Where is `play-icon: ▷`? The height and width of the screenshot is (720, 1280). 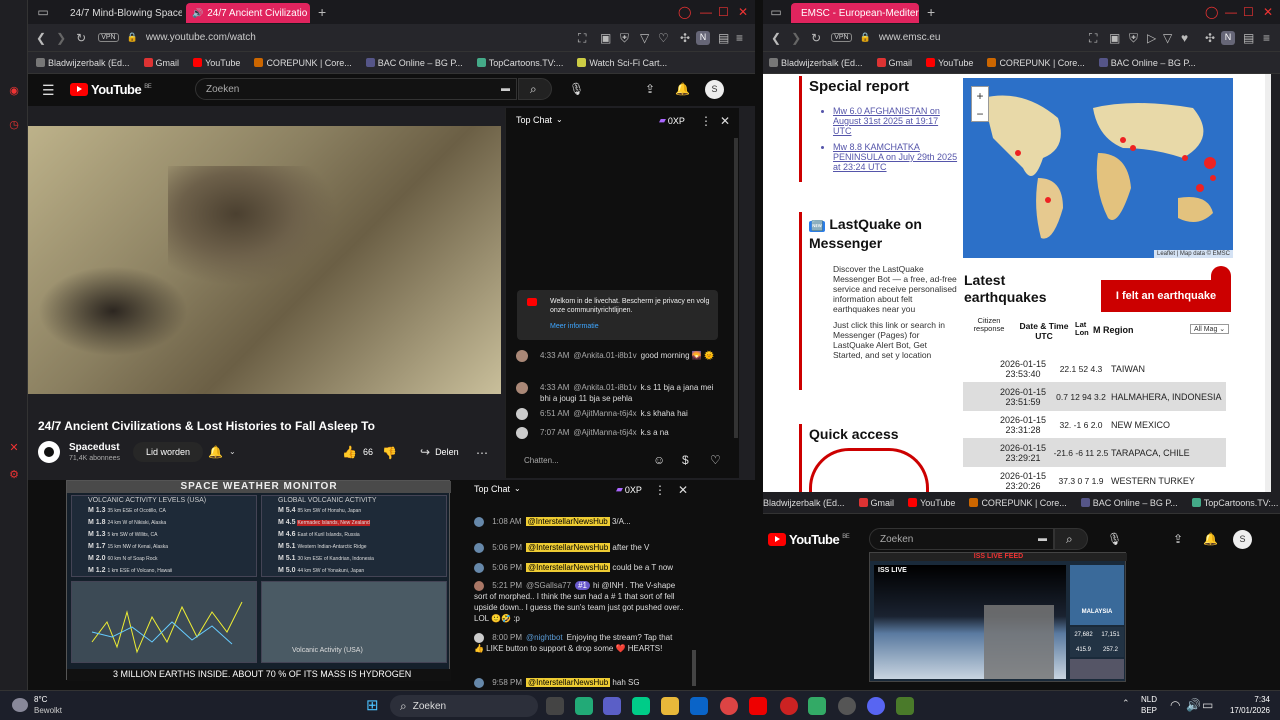 play-icon: ▷ is located at coordinates (1151, 38).